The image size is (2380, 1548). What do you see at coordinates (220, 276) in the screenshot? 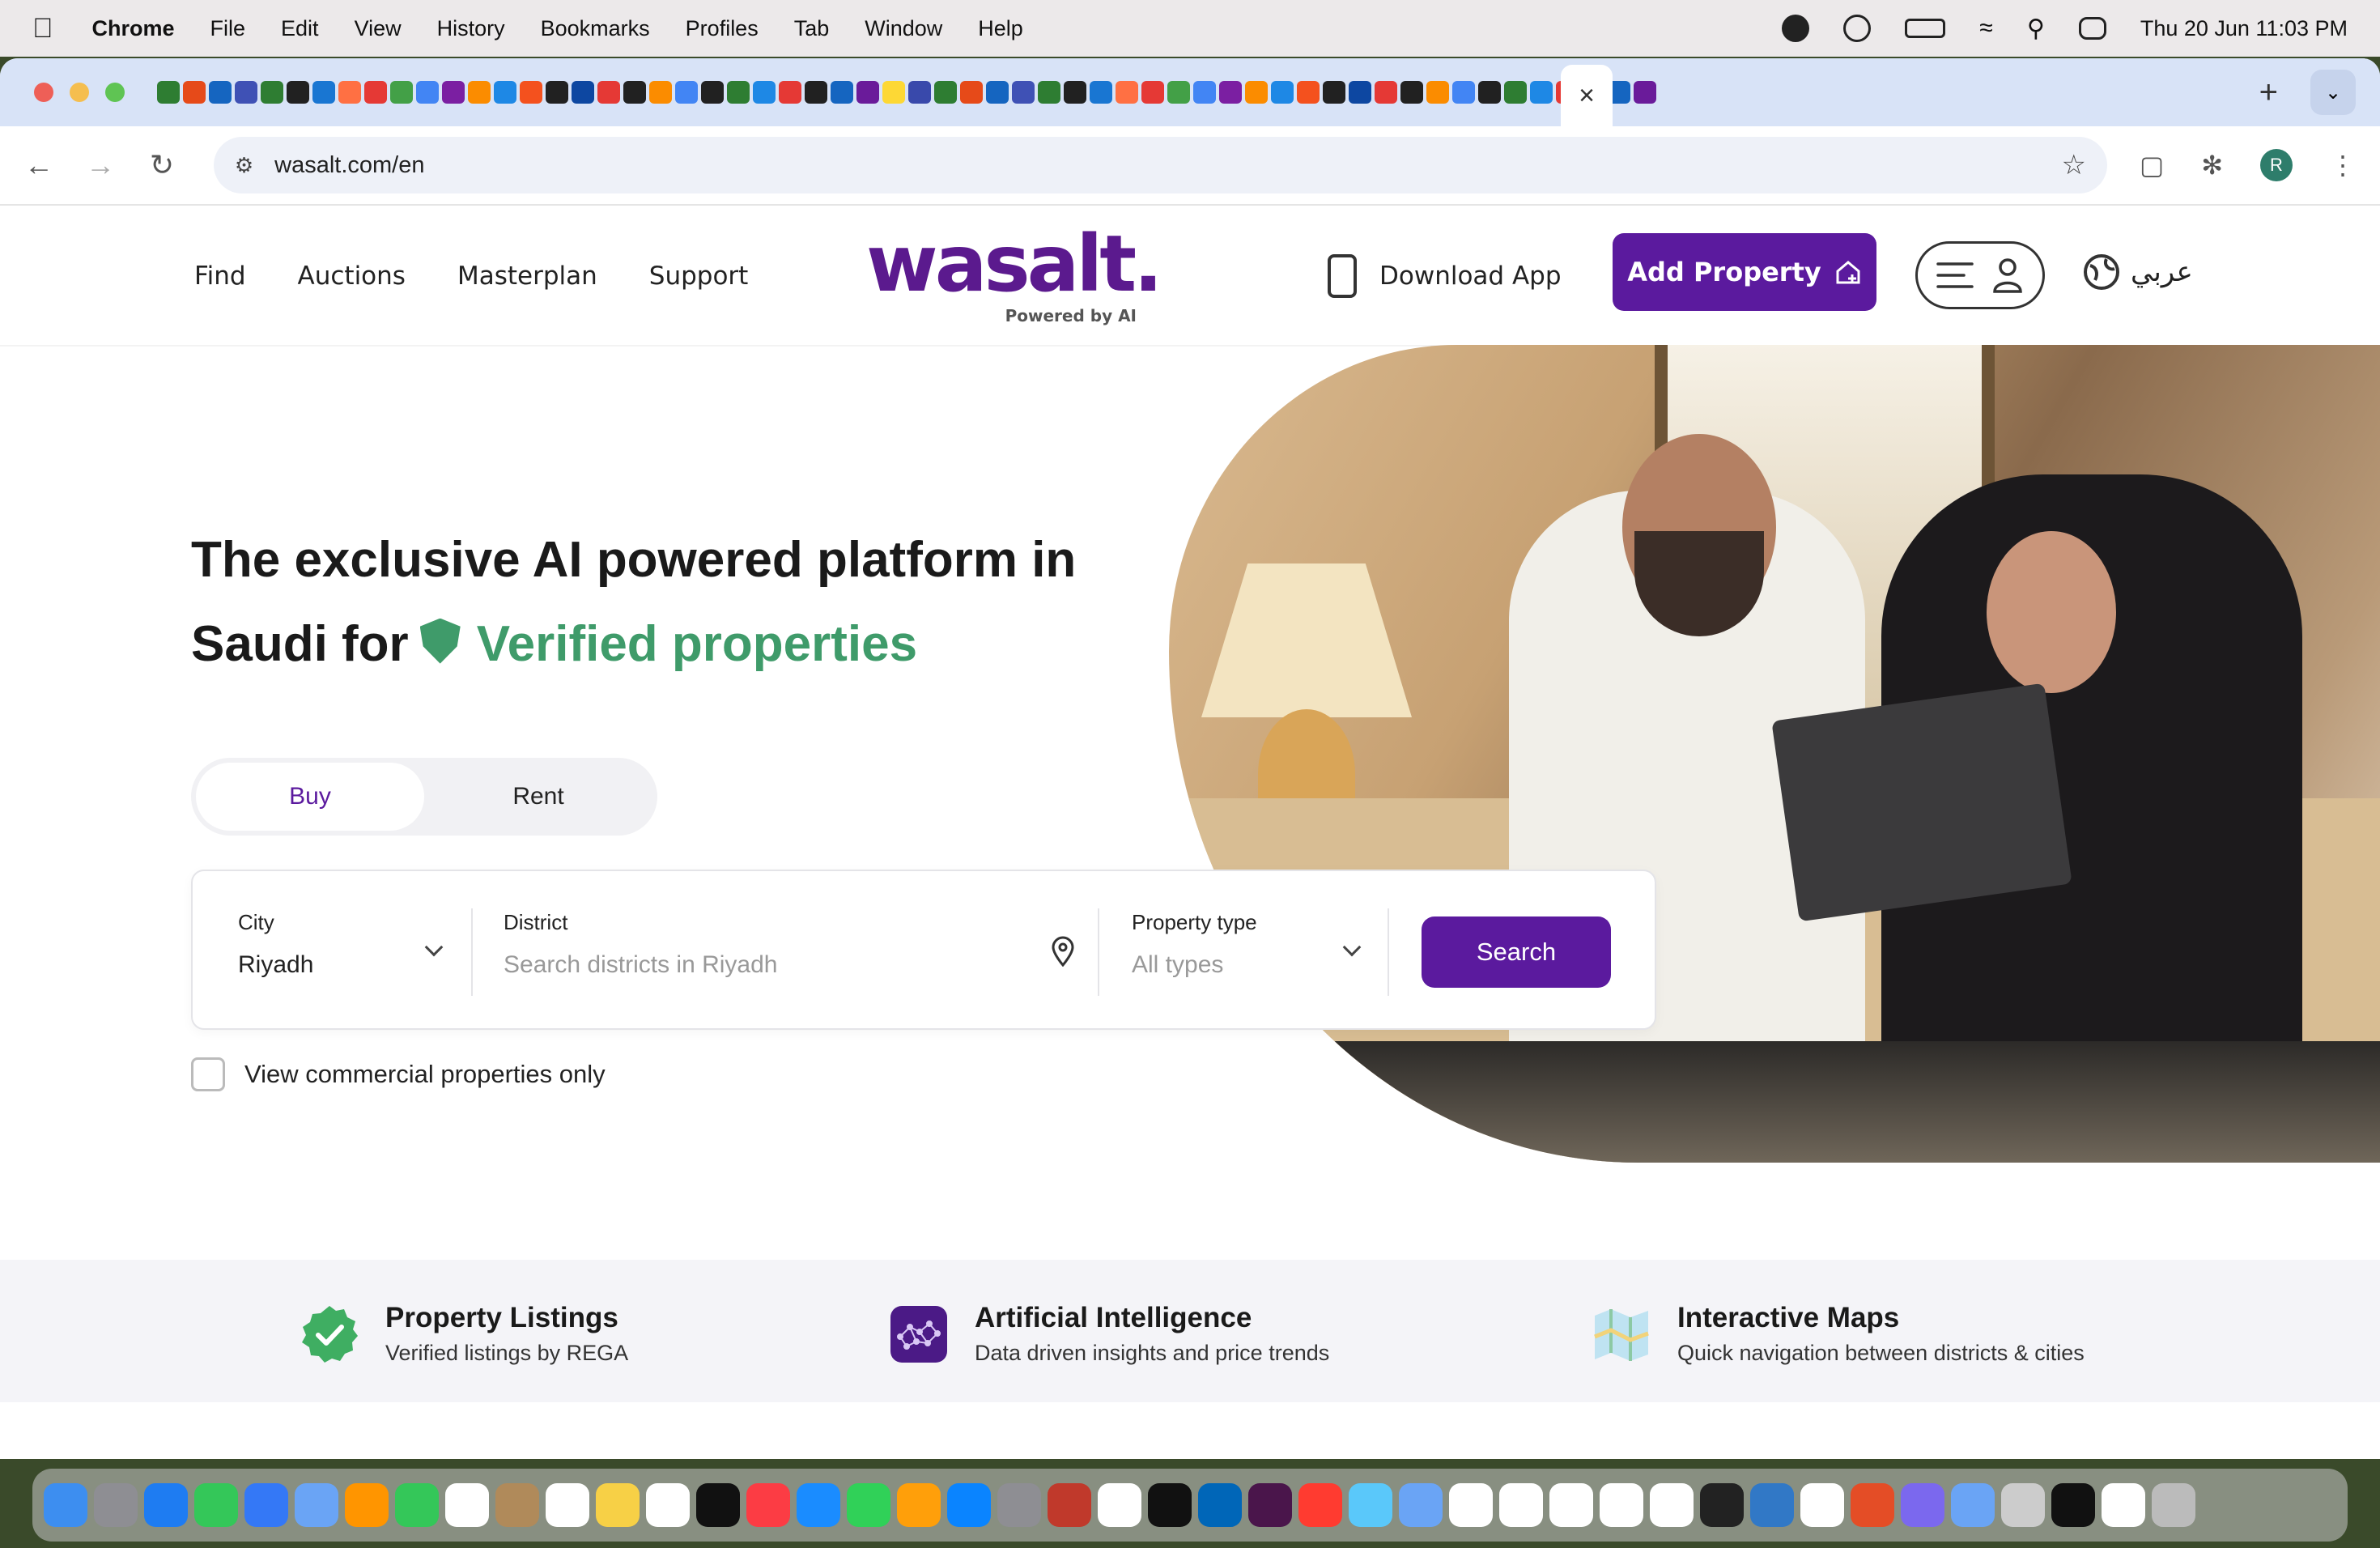
I see `nav-find: Find` at bounding box center [220, 276].